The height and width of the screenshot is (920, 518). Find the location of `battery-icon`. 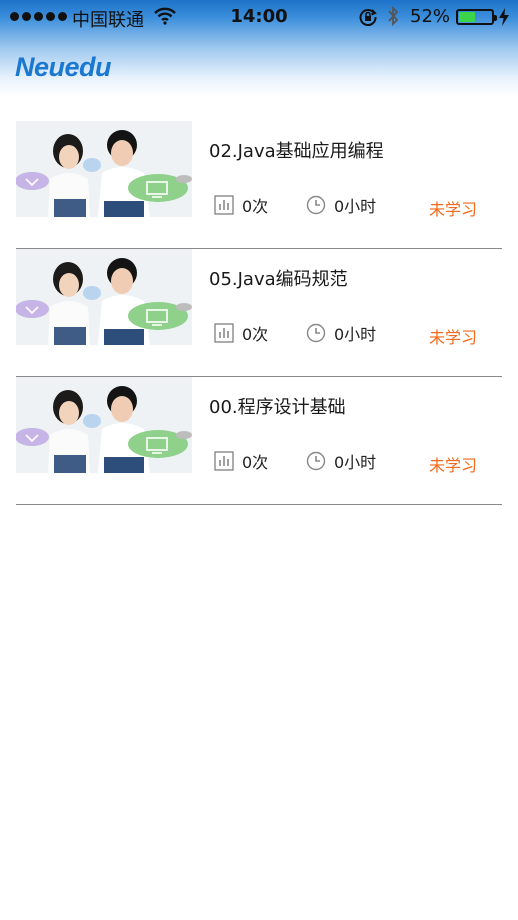

battery-icon is located at coordinates (476, 17).